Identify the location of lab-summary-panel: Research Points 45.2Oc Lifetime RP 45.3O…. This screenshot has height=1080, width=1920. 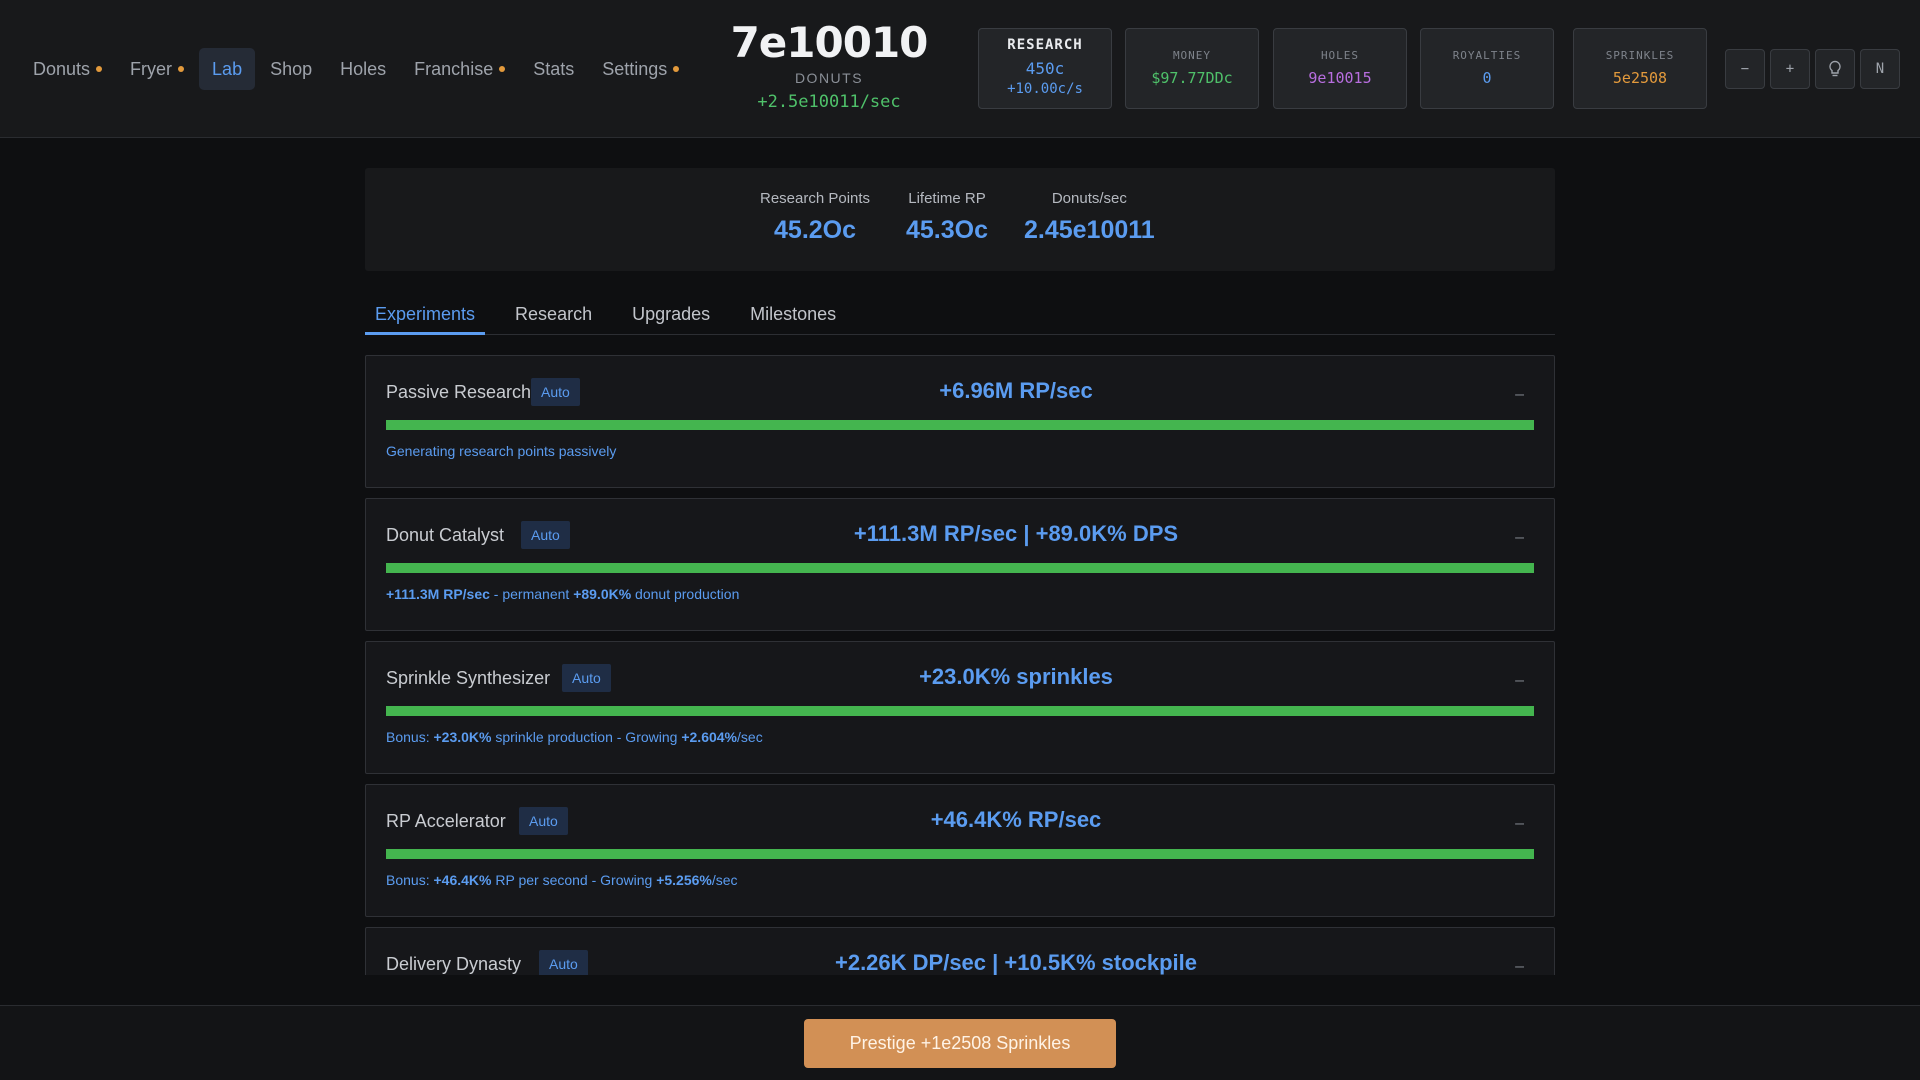
(960, 219).